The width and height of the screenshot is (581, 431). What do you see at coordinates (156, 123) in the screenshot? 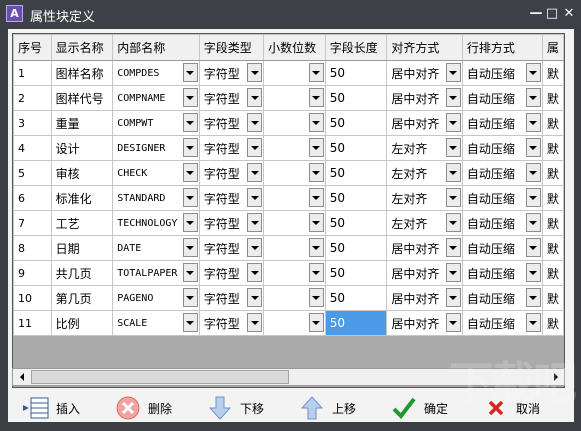
I see `cell-internal: COMPWT` at bounding box center [156, 123].